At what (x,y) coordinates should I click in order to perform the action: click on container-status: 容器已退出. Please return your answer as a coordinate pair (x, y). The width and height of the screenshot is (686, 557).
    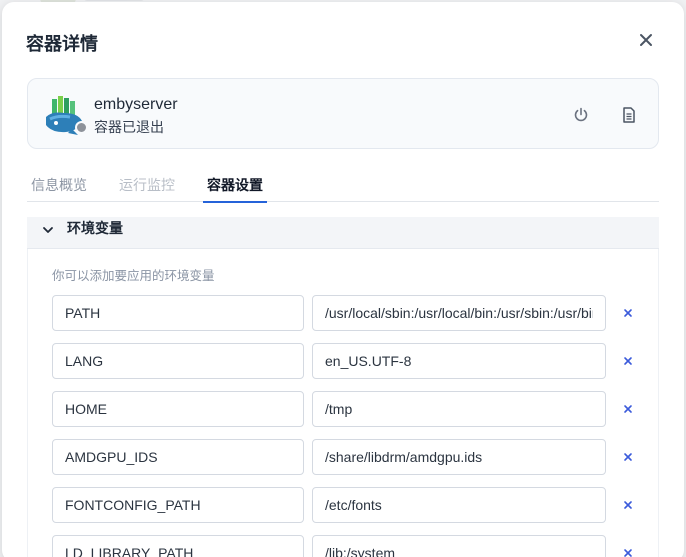
    Looking at the image, I should click on (129, 128).